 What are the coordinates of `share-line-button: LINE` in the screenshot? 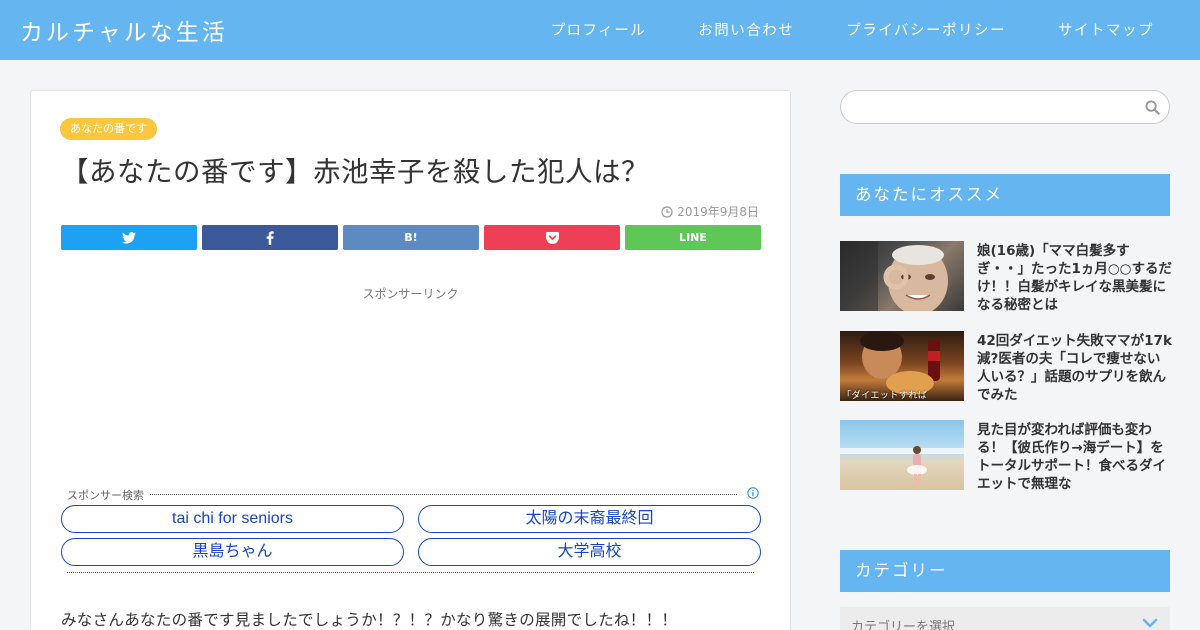 It's located at (693, 237).